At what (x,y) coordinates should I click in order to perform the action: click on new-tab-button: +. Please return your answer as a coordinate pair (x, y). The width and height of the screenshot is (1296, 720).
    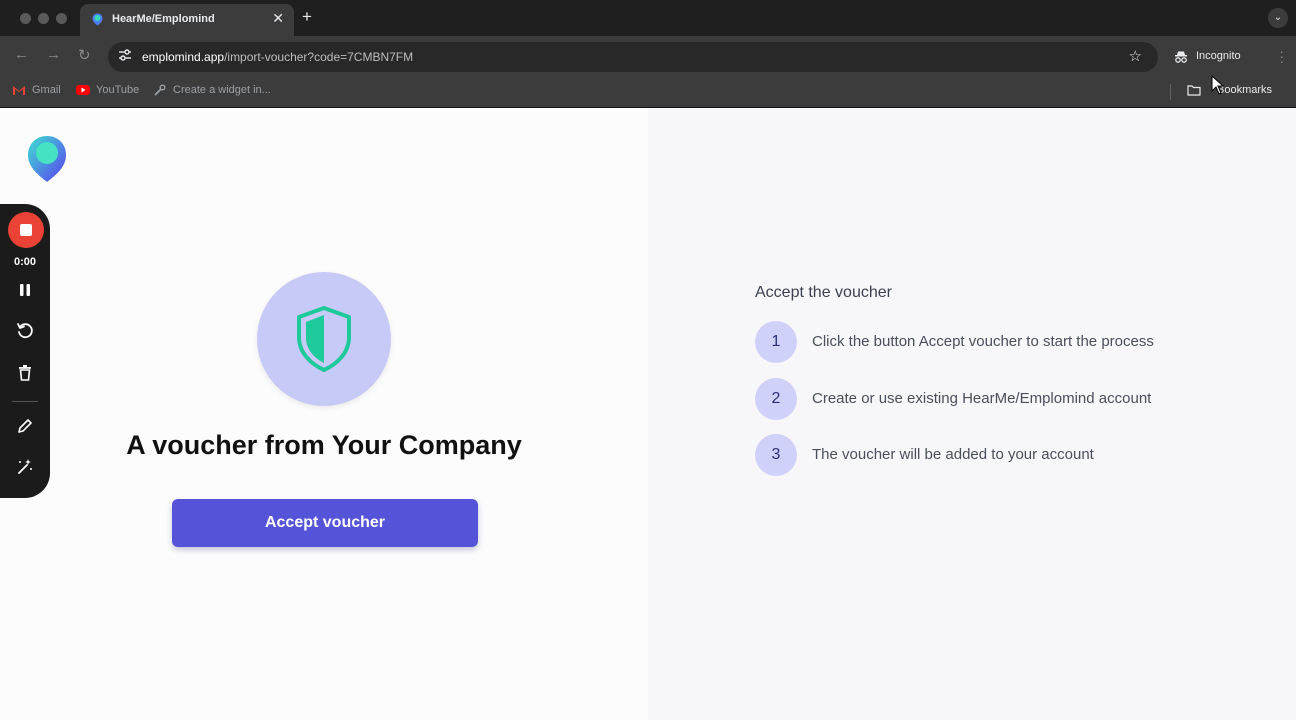
    Looking at the image, I should click on (307, 17).